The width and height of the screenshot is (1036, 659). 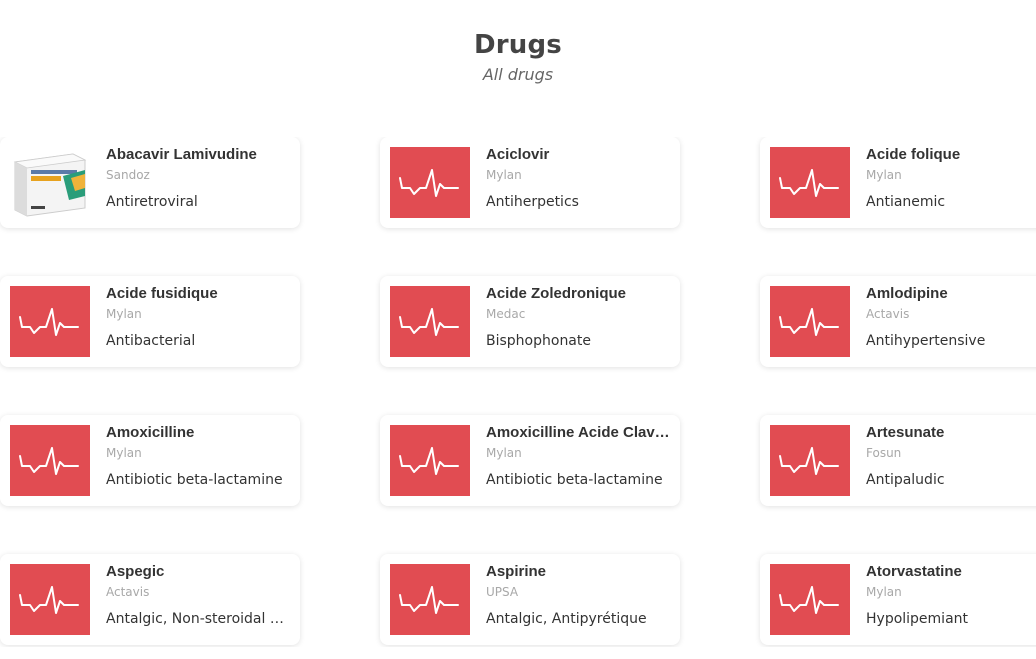 What do you see at coordinates (135, 571) in the screenshot?
I see `drug-name: Aspegic` at bounding box center [135, 571].